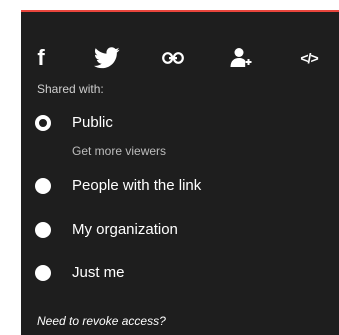  What do you see at coordinates (125, 229) in the screenshot?
I see `option-my-organization-label: My organization` at bounding box center [125, 229].